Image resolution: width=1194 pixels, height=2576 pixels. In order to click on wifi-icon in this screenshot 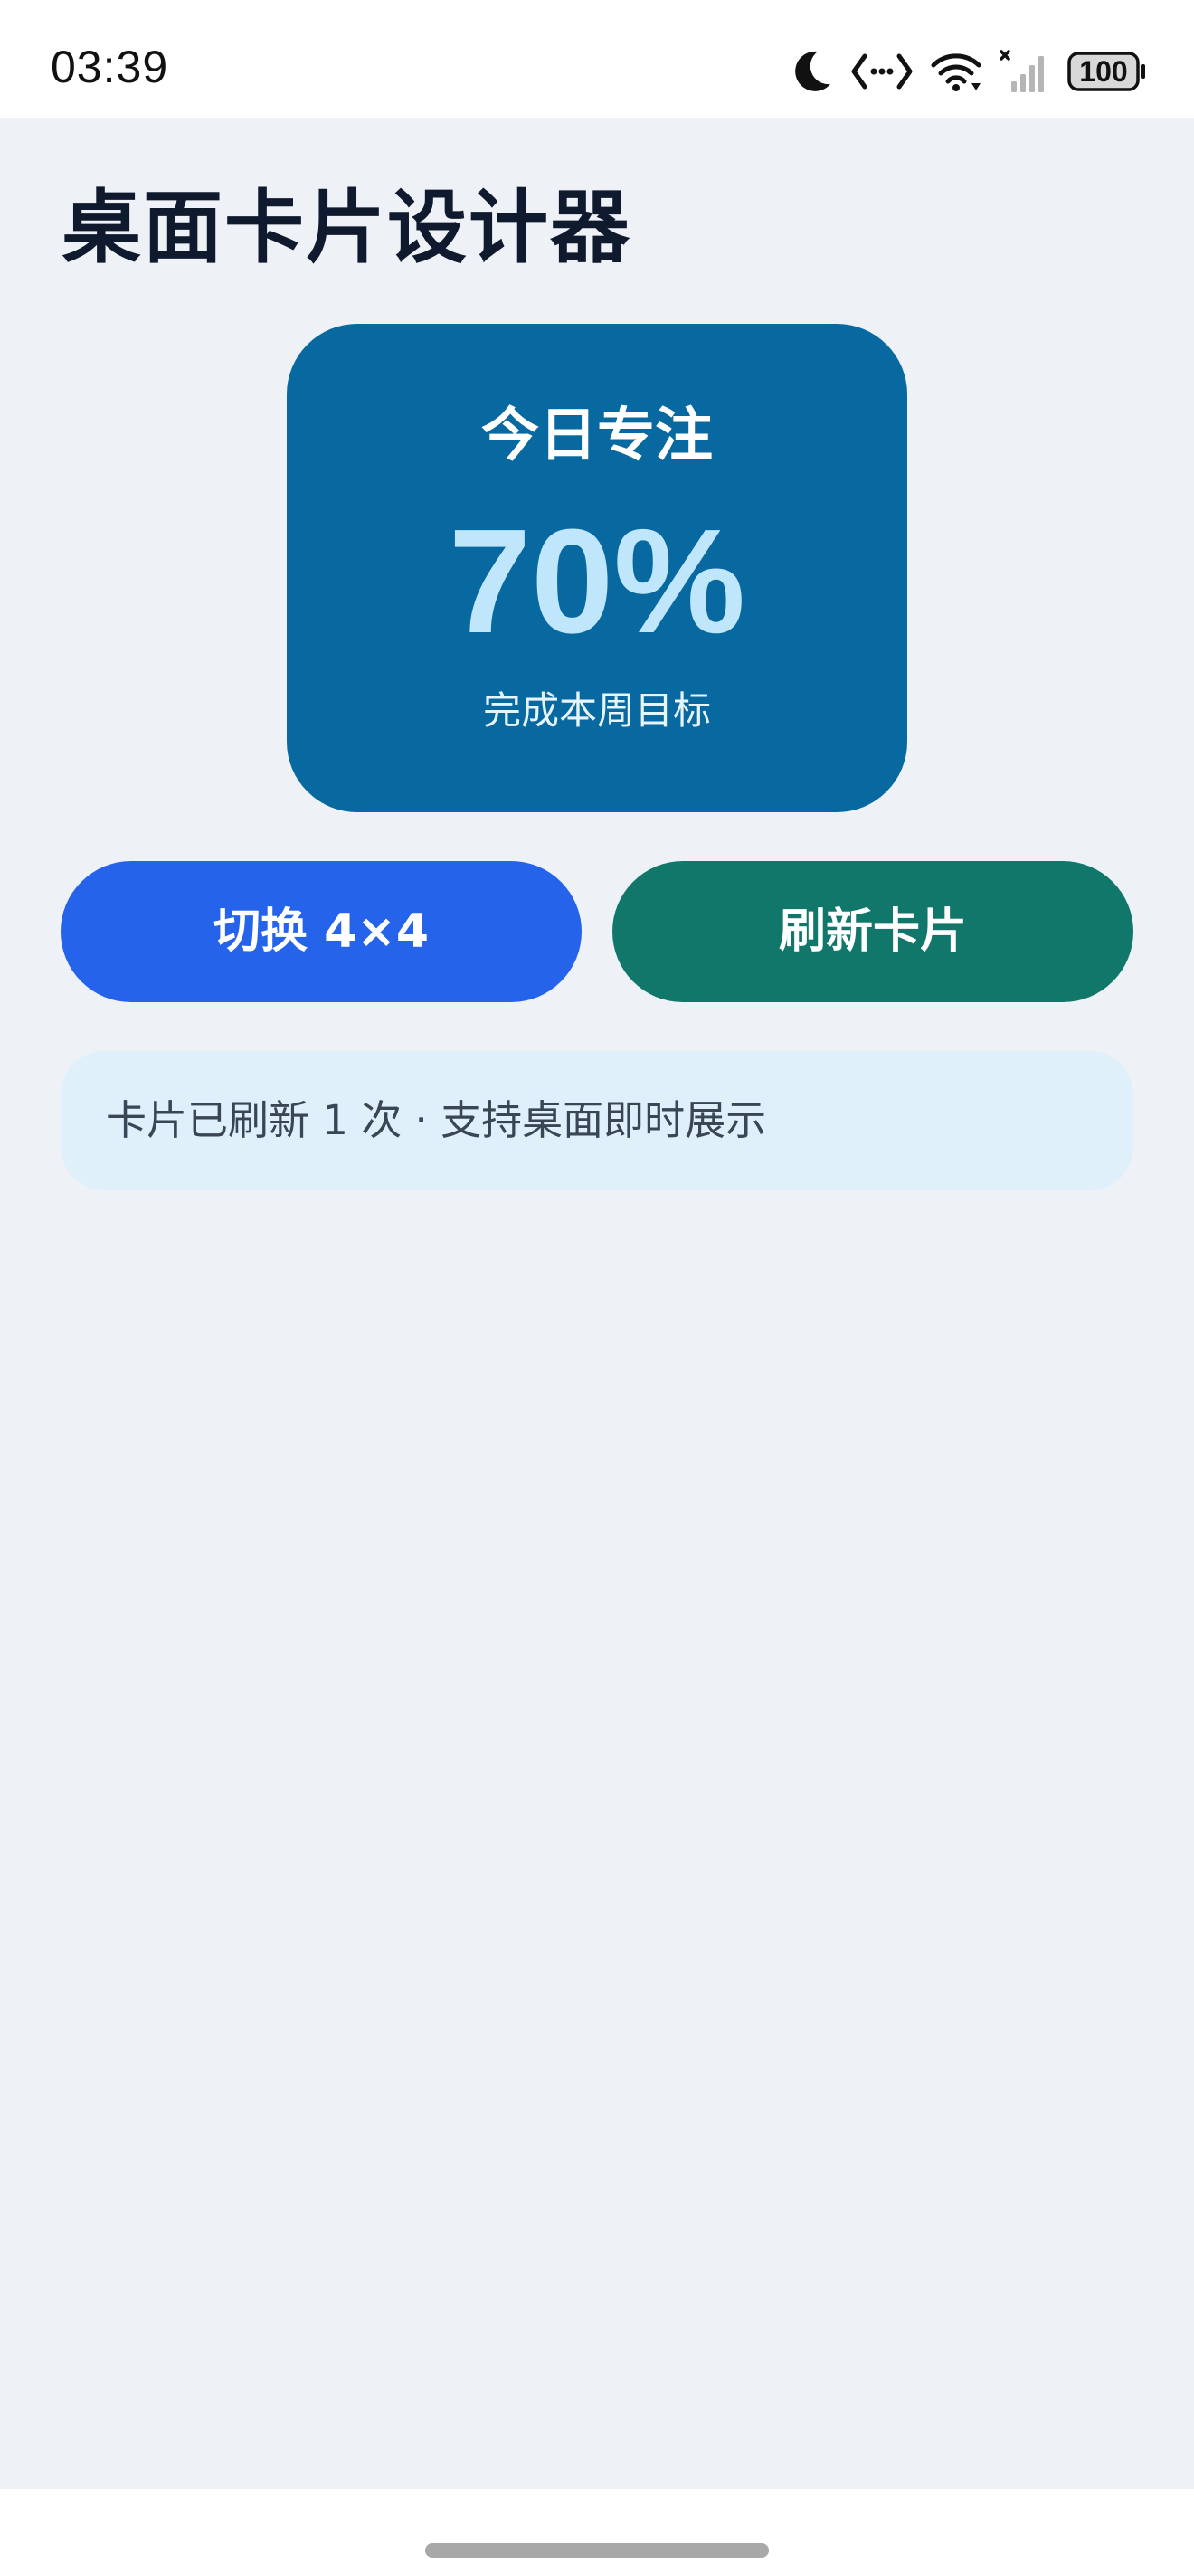, I will do `click(956, 72)`.